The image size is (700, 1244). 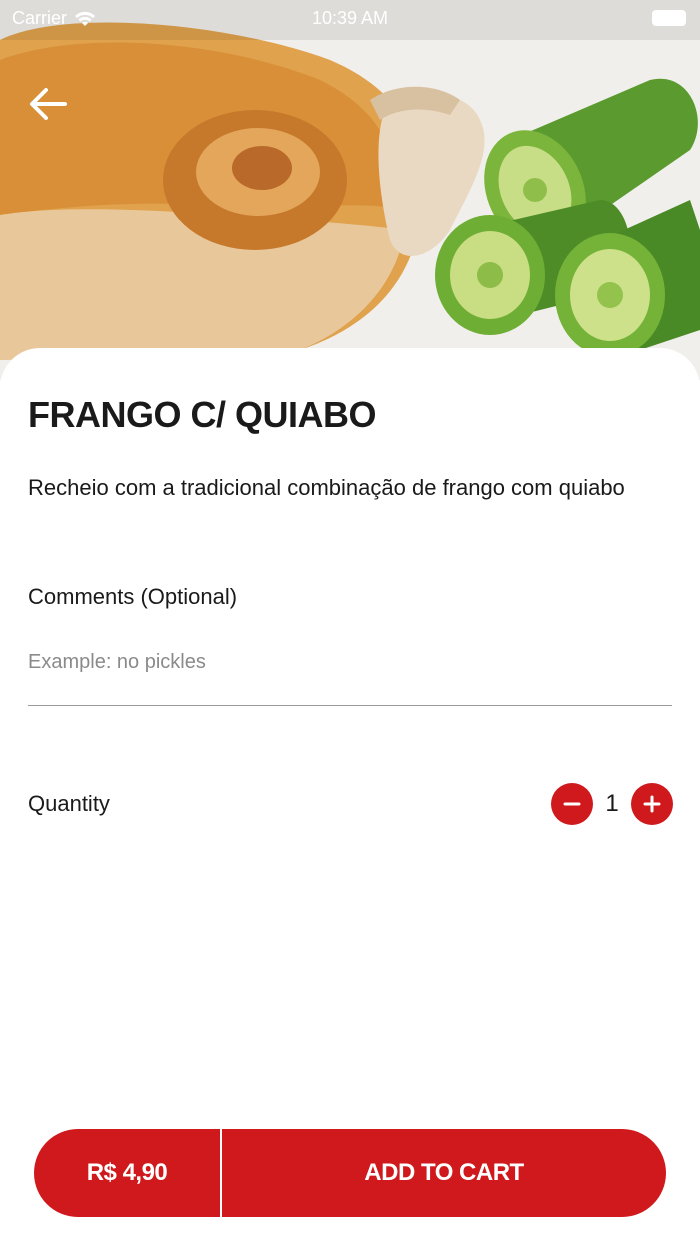 I want to click on increment-button, so click(x=652, y=804).